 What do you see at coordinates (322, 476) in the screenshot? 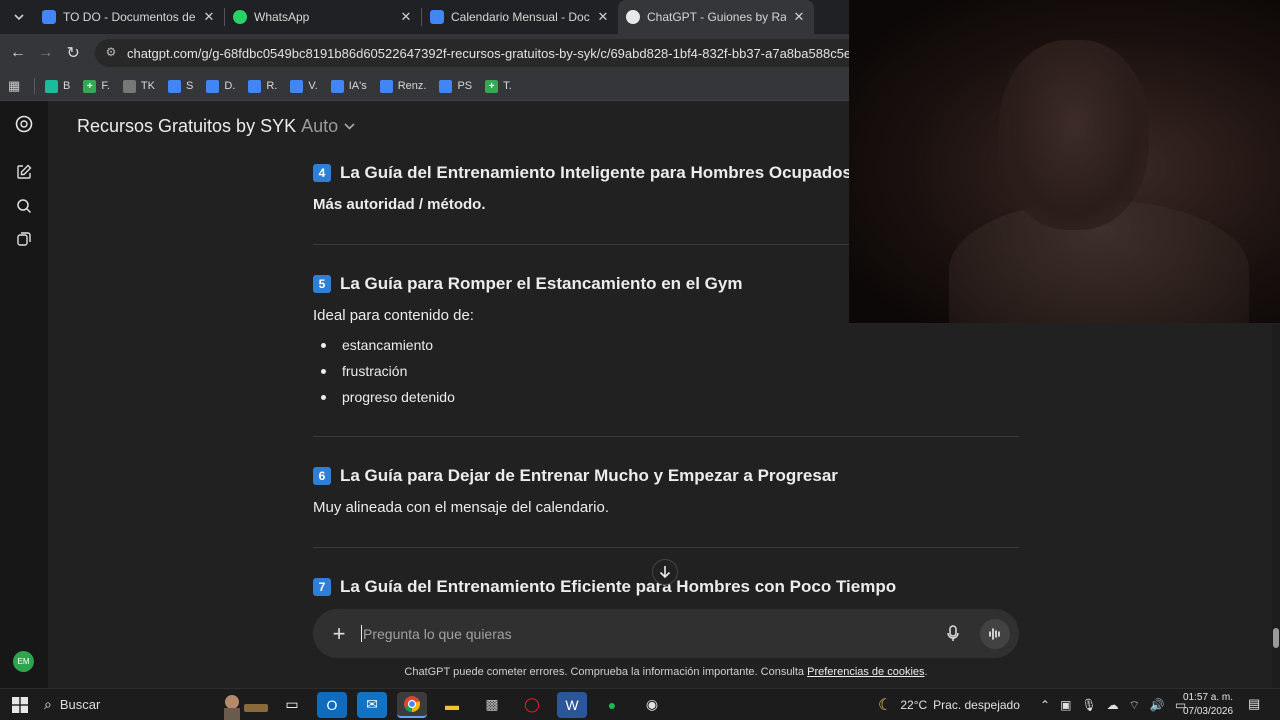
I see `number-badge: 6` at bounding box center [322, 476].